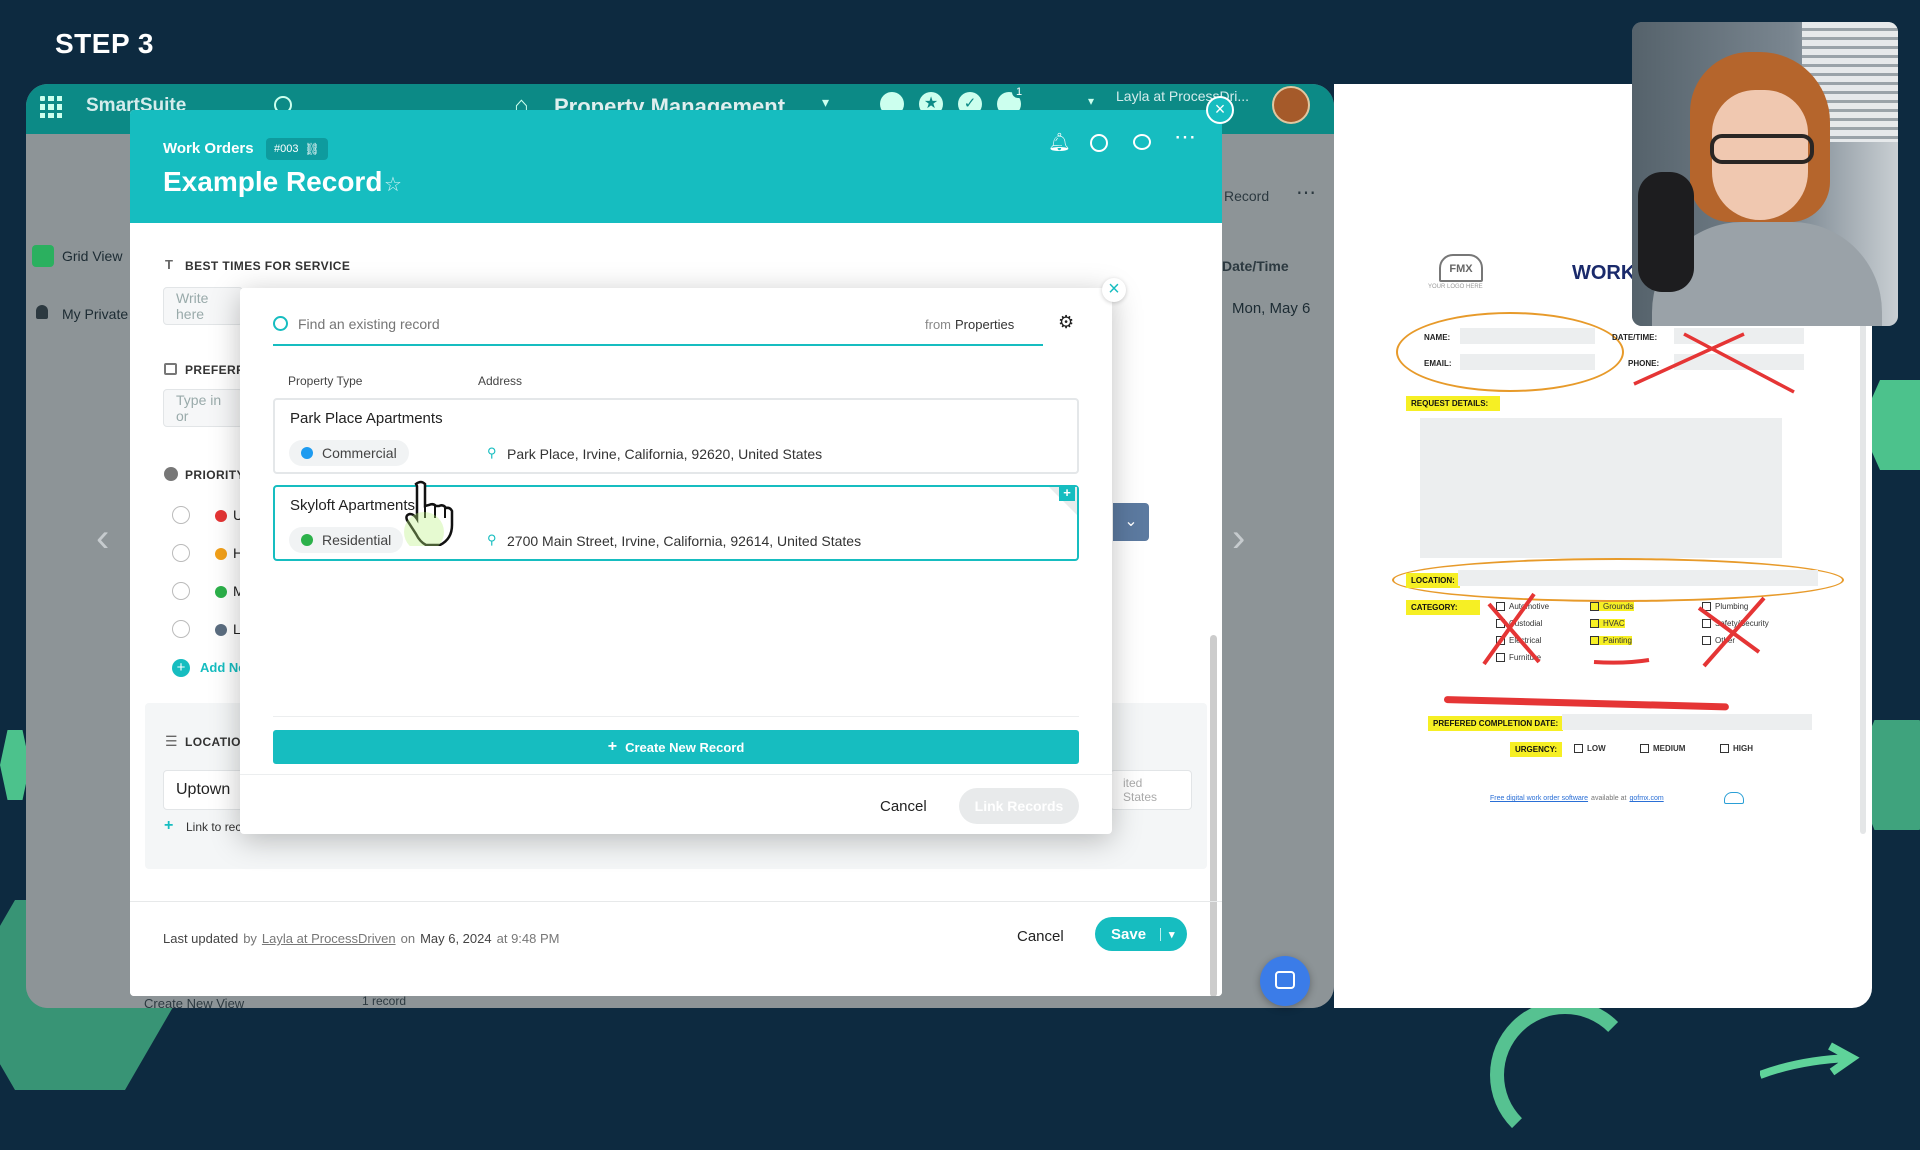 The height and width of the screenshot is (1150, 1920). What do you see at coordinates (92, 256) in the screenshot?
I see `view-grid: Grid View` at bounding box center [92, 256].